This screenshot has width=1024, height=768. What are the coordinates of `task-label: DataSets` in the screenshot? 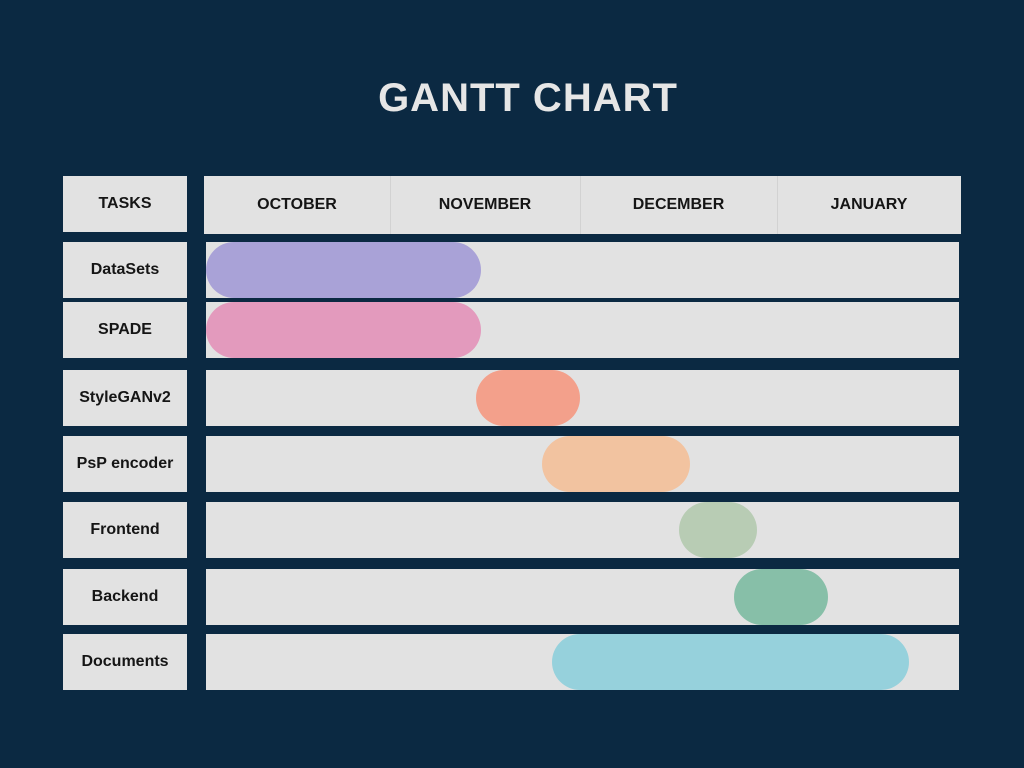 It's located at (125, 270).